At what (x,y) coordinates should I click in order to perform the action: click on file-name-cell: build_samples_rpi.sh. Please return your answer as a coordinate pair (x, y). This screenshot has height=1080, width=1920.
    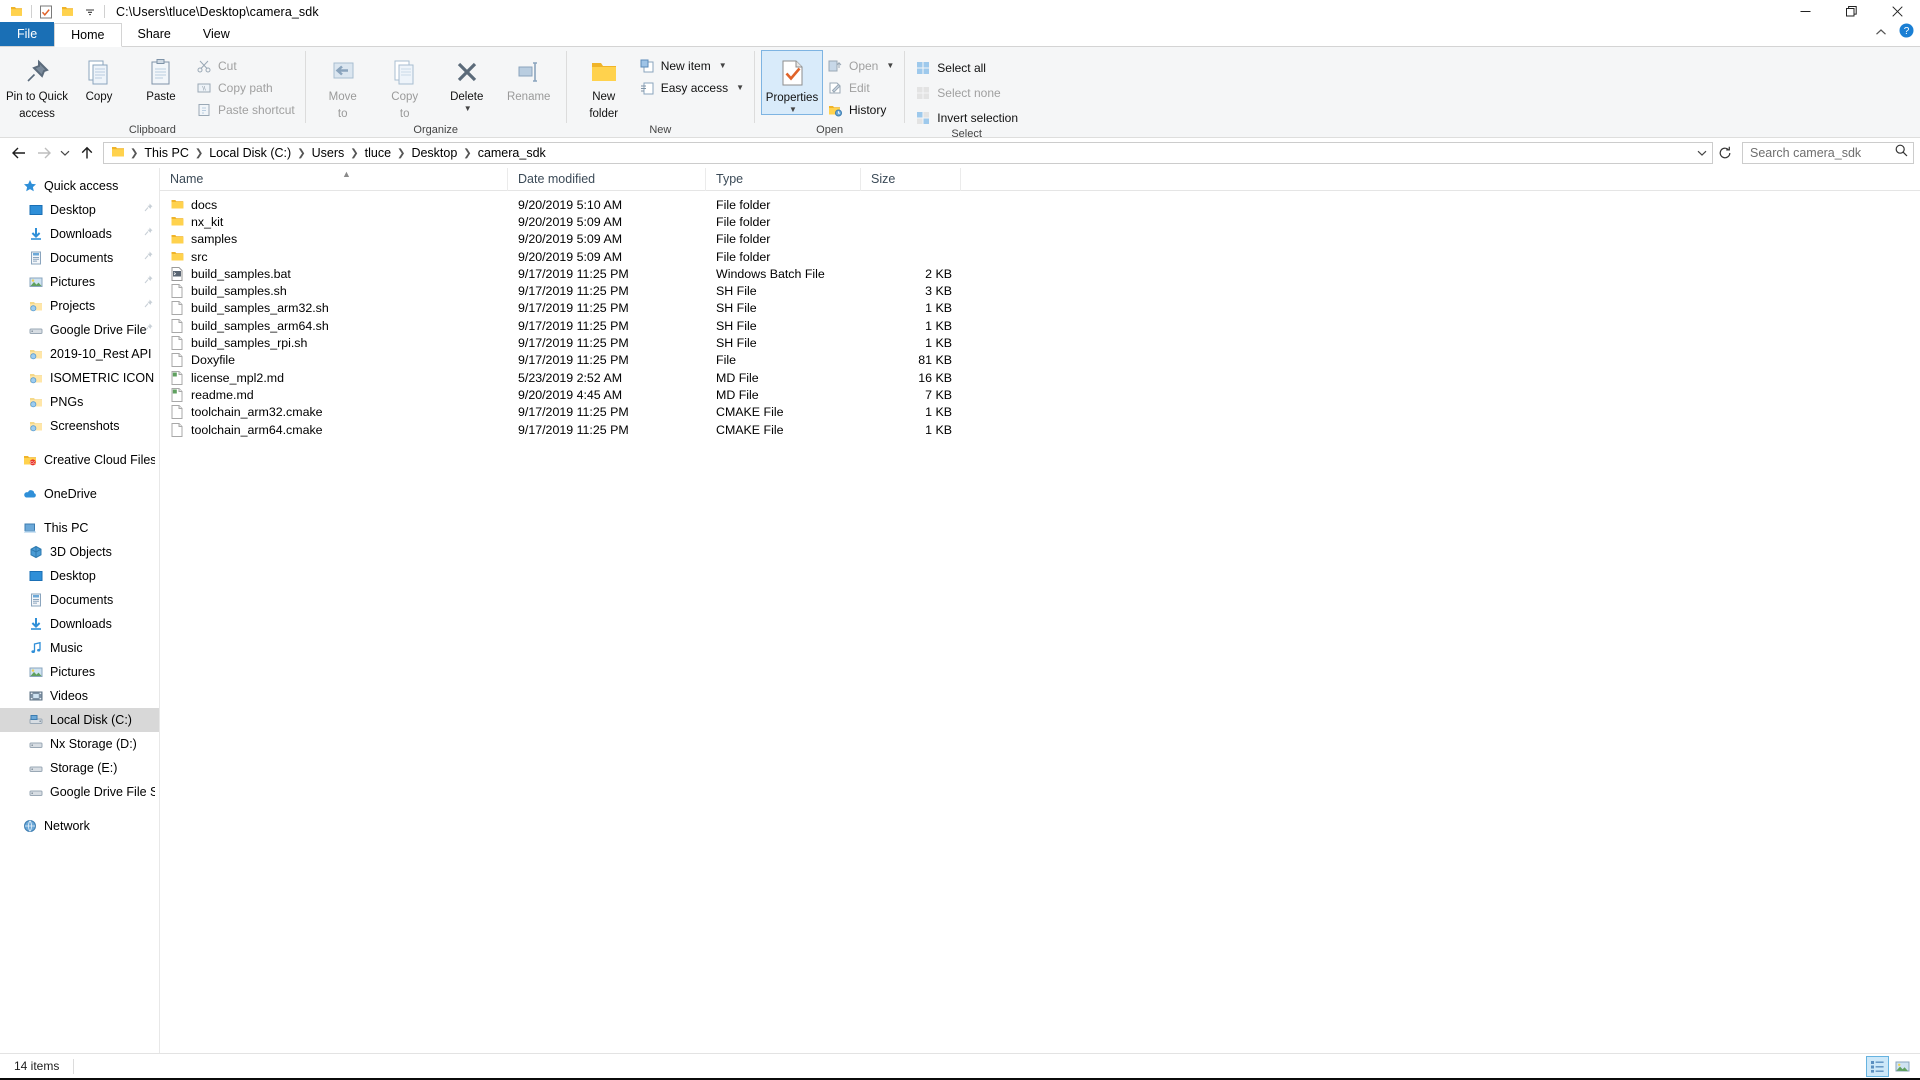
    Looking at the image, I should click on (334, 343).